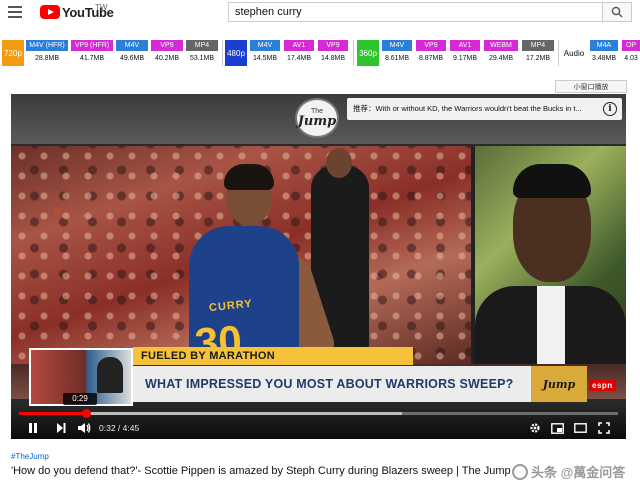  I want to click on miniplayer-icon, so click(557, 428).